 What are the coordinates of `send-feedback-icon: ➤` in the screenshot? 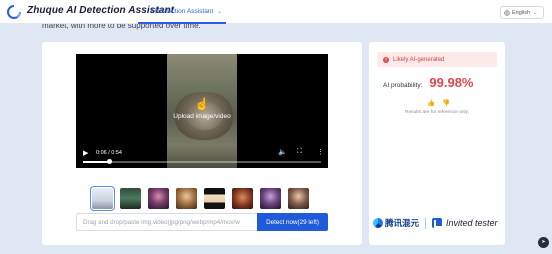 It's located at (543, 242).